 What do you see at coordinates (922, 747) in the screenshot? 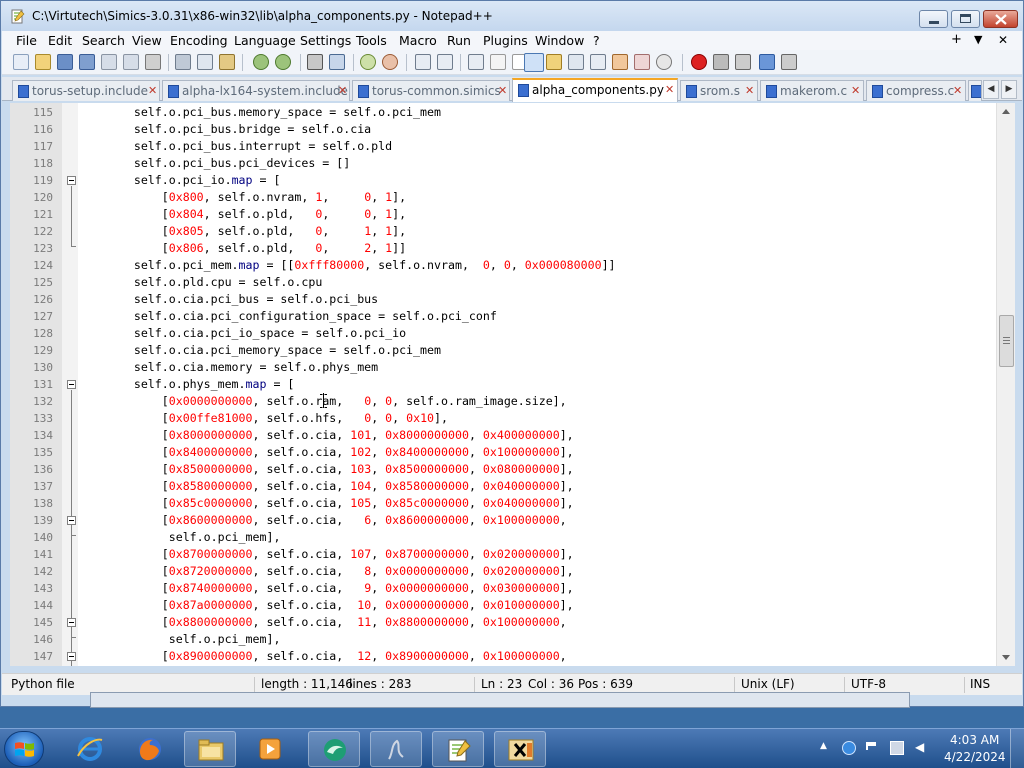
I see `volume-speaker-icon: ◀` at bounding box center [922, 747].